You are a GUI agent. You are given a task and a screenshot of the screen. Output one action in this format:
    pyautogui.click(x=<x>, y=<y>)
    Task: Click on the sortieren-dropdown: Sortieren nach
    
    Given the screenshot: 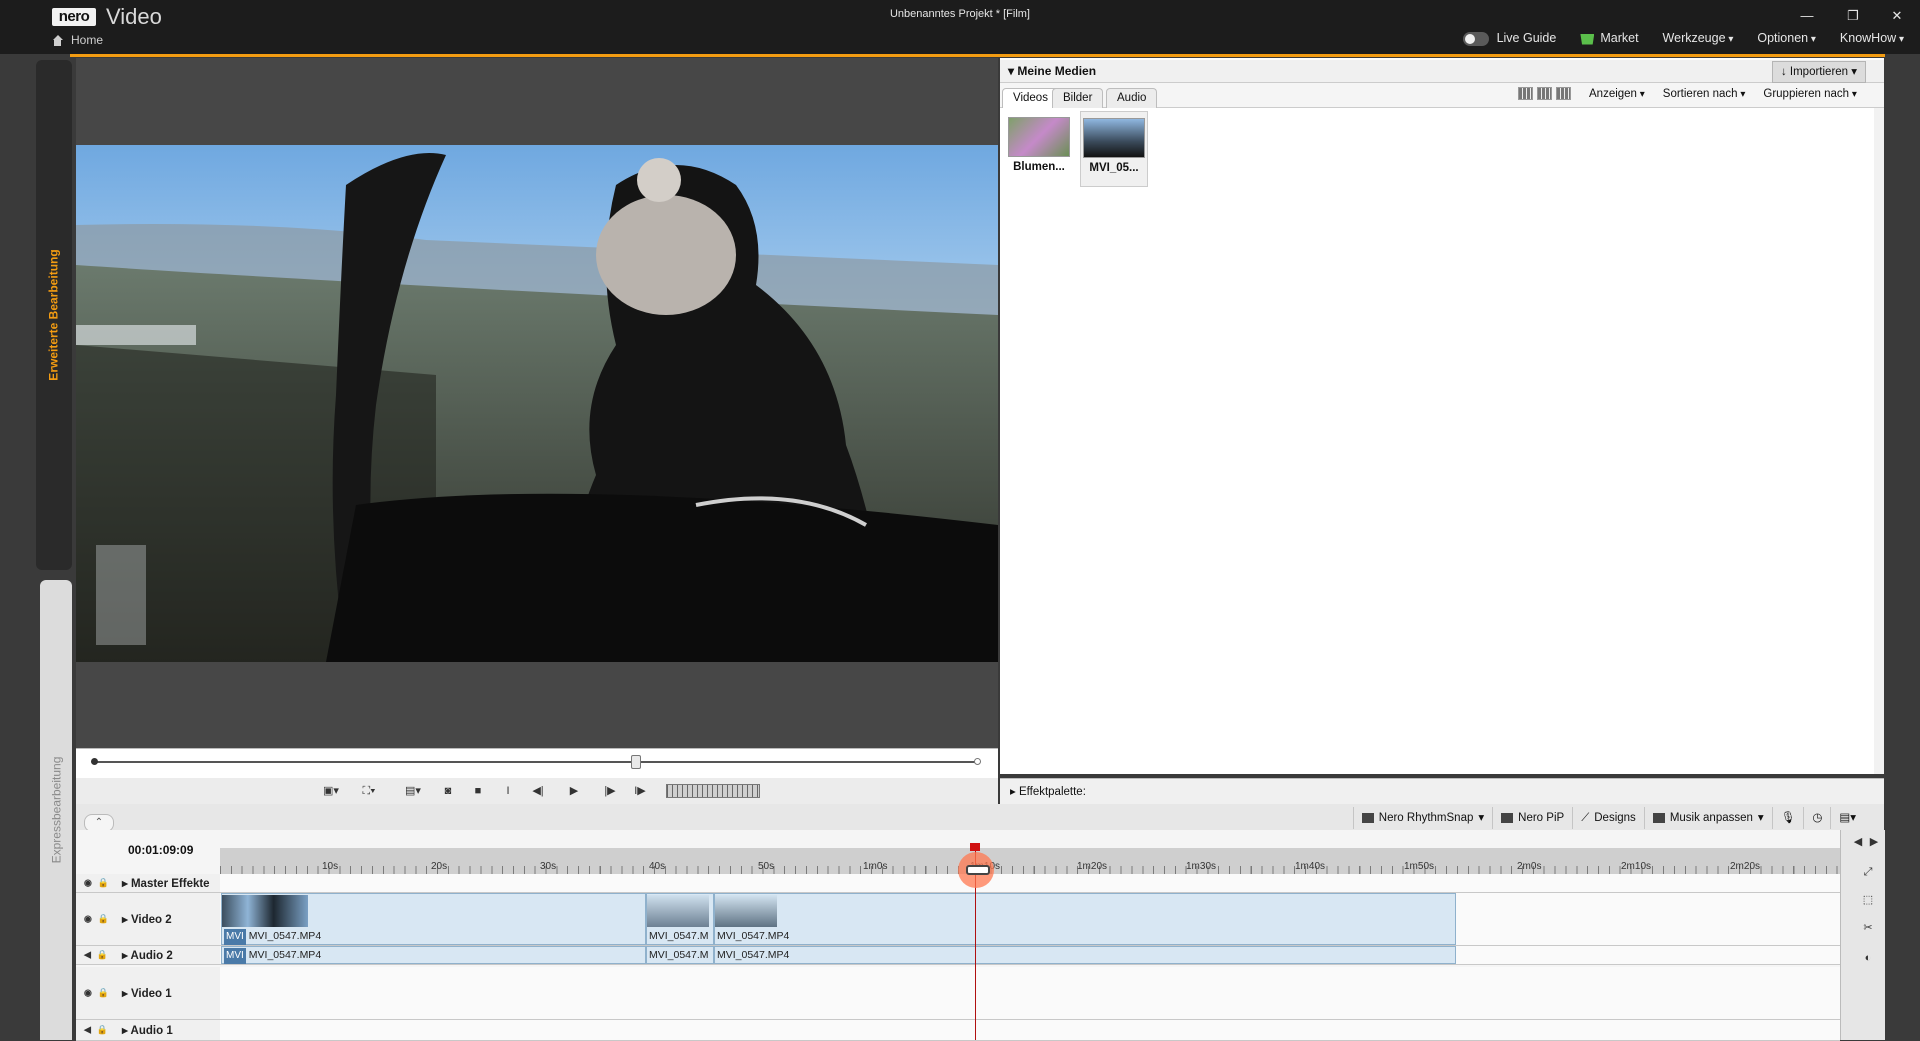 What is the action you would take?
    pyautogui.click(x=1704, y=94)
    